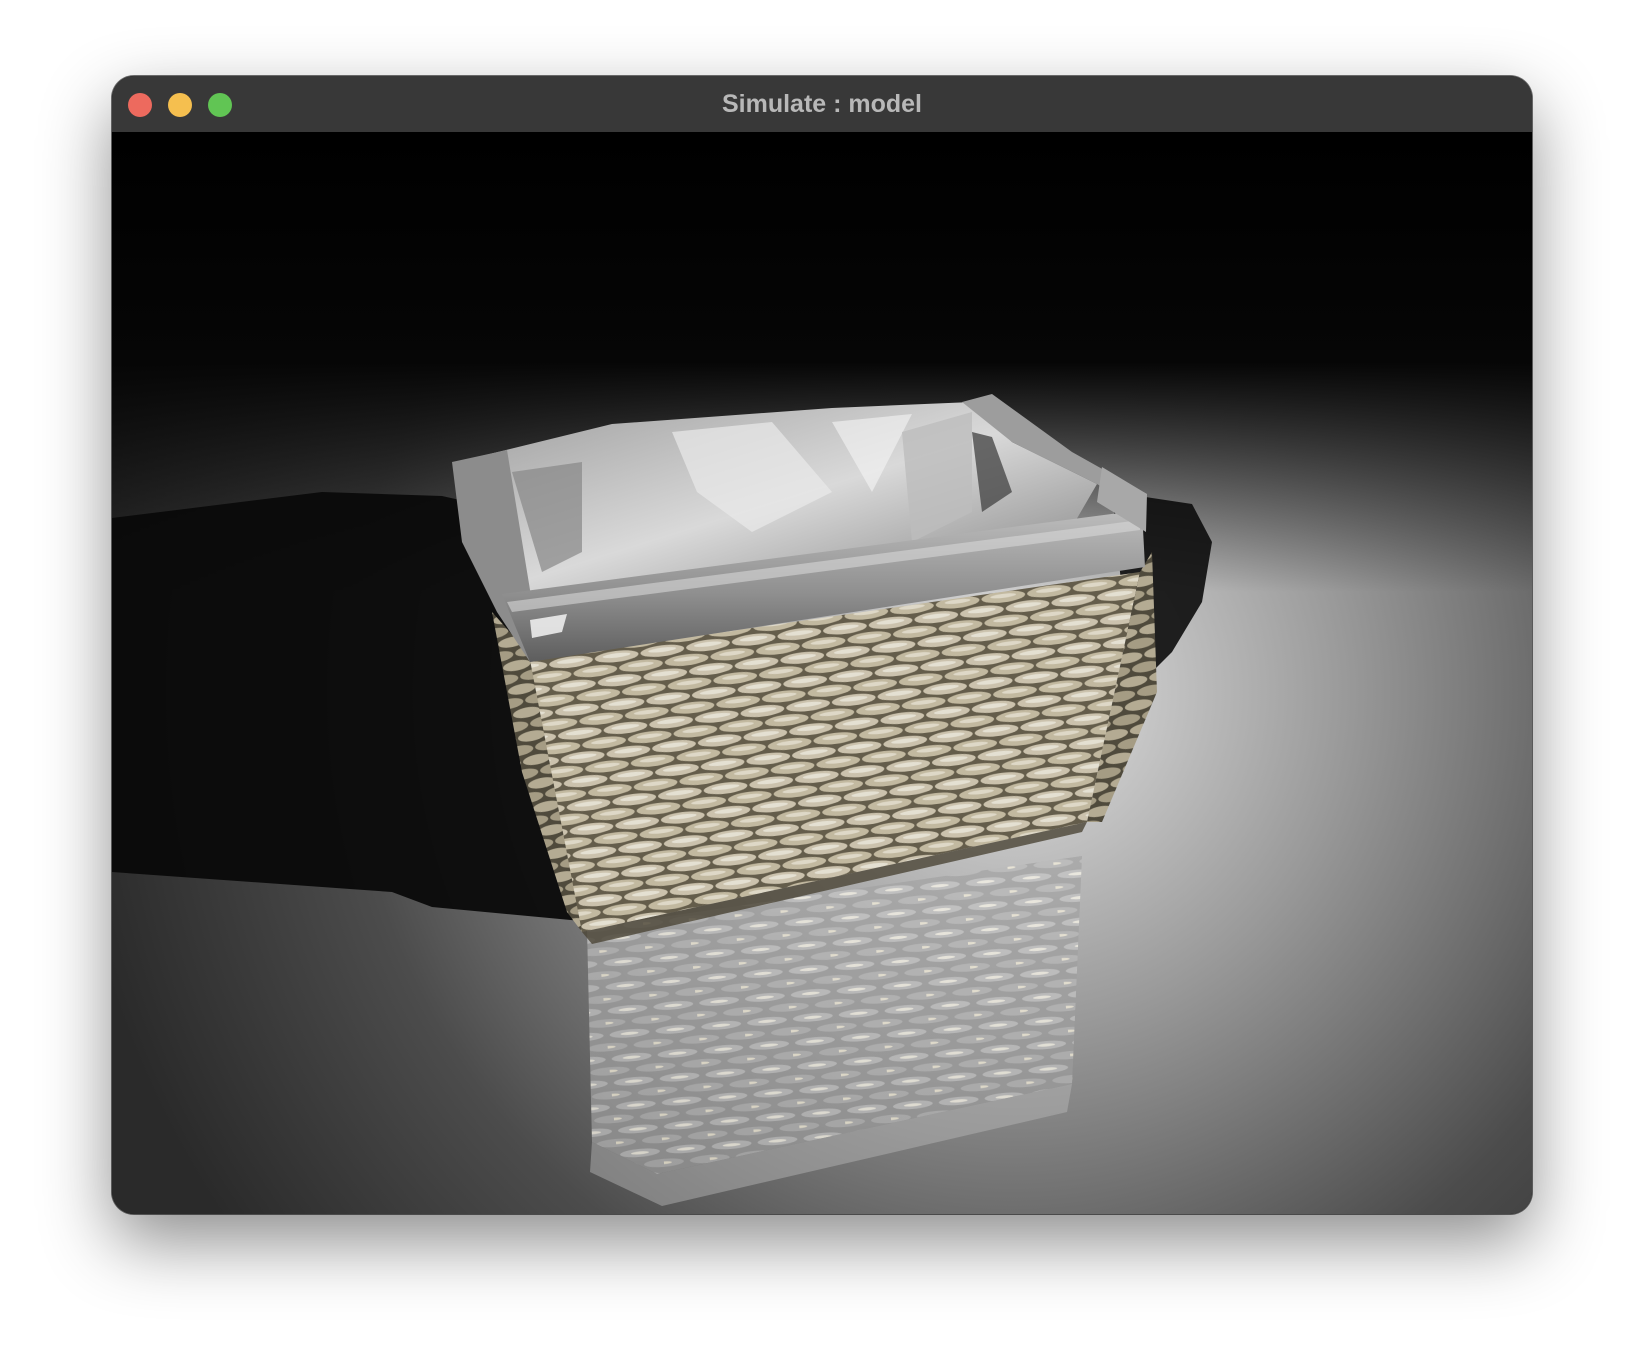  I want to click on title-bar: Simulate : model, so click(822, 104).